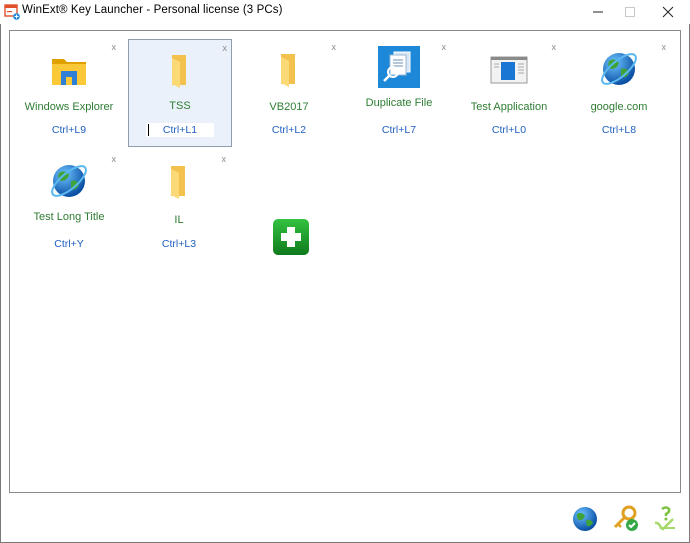  I want to click on tile-title: Test Long Title, so click(69, 217).